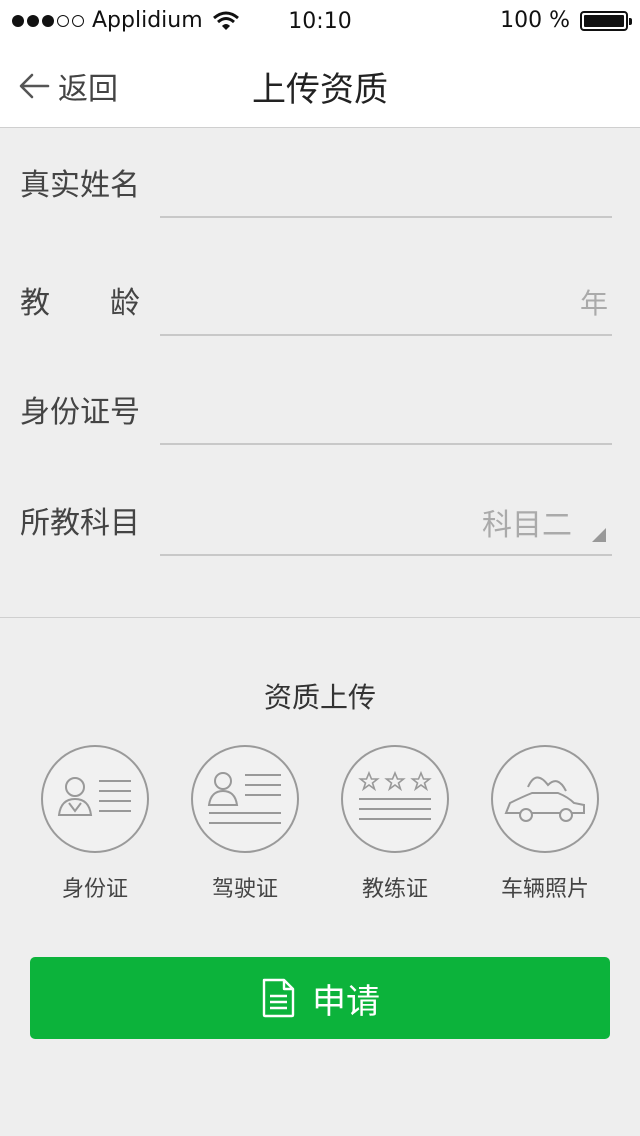  I want to click on nav-bar: 返回 上传资质, so click(320, 85).